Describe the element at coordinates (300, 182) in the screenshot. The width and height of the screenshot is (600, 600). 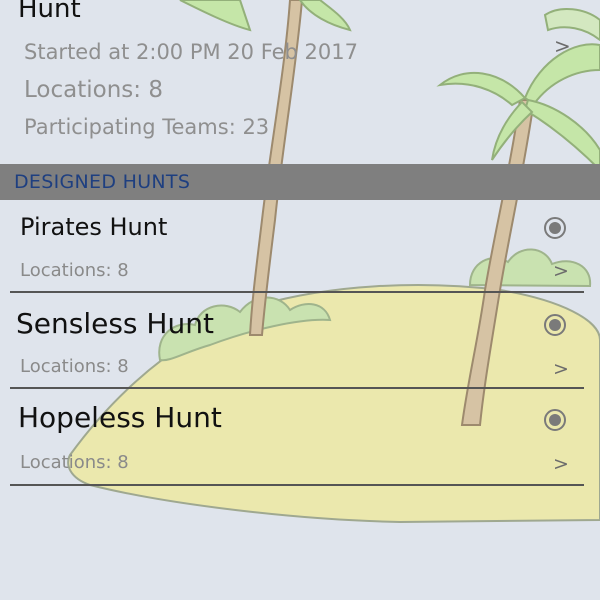
I see `designed-hunts-header: DESIGNED HUNTS` at that location.